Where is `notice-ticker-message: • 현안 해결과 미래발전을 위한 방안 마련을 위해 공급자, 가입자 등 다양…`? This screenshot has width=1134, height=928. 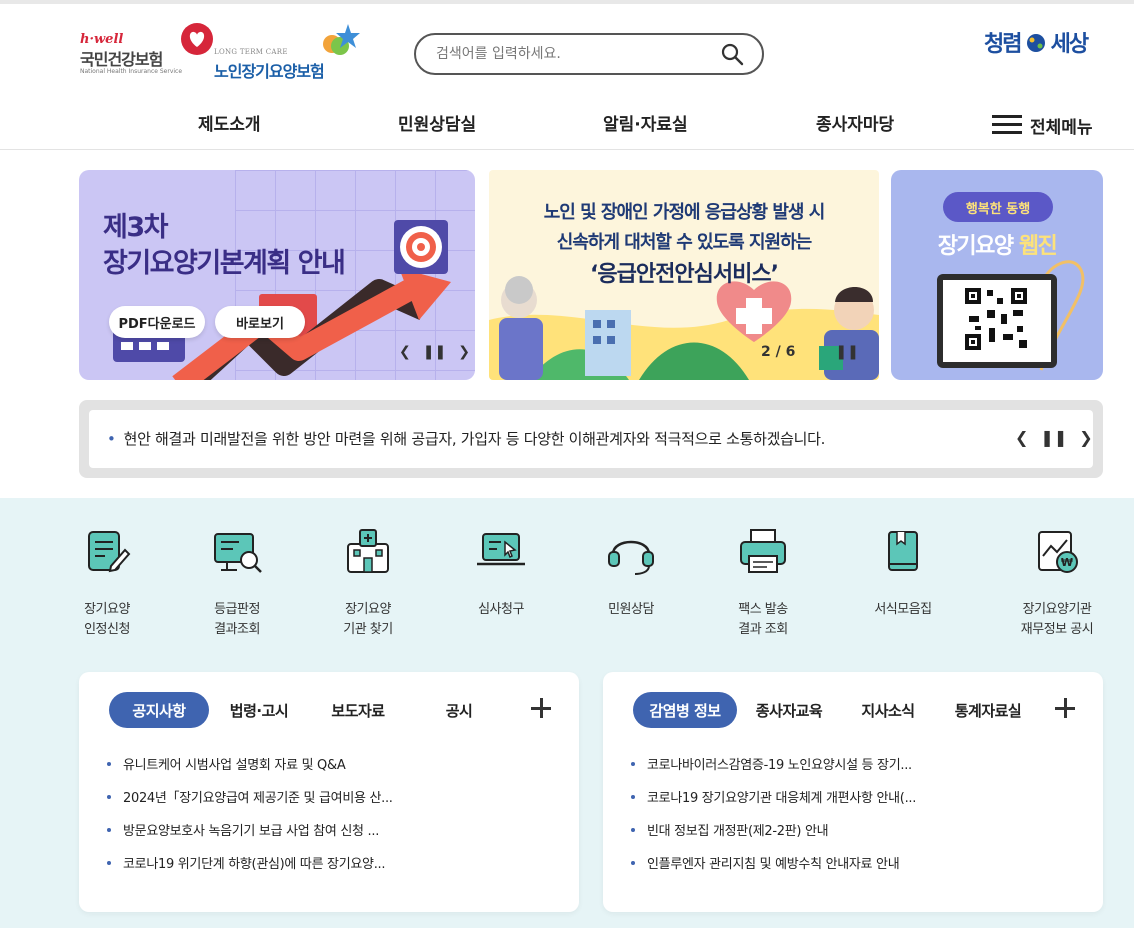
notice-ticker-message: • 현안 해결과 미래발전을 위한 방안 마련을 위해 공급자, 가입자 등 다양… is located at coordinates (466, 438).